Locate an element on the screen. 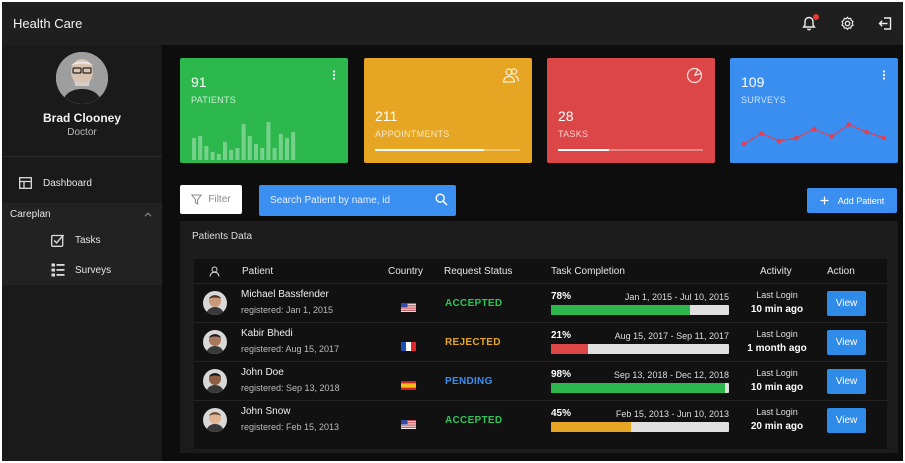  tasks-label: TASKS is located at coordinates (573, 134).